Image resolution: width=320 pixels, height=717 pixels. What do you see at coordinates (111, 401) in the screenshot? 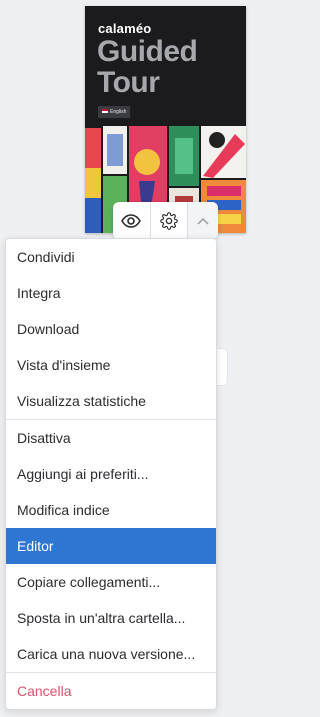
I see `menu-item-statistiche: Visualizza statistiche` at bounding box center [111, 401].